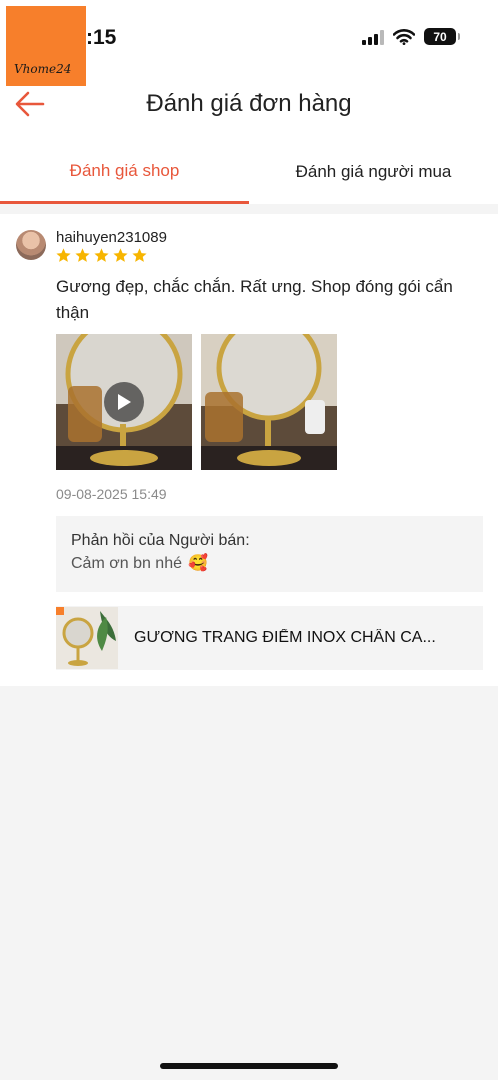 This screenshot has height=1080, width=498. Describe the element at coordinates (269, 564) in the screenshot. I see `seller-reply-text: Cảm ơn bn nhé 🥰` at that location.